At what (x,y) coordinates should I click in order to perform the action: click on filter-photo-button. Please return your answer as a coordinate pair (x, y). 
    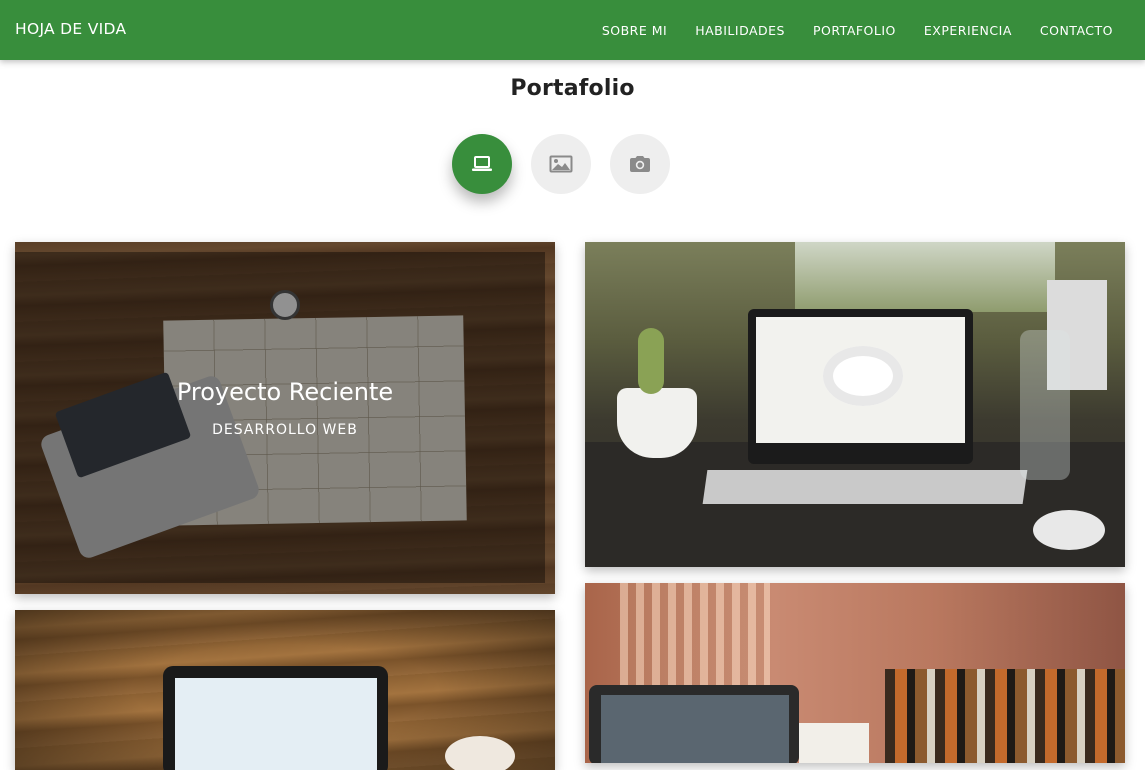
    Looking at the image, I should click on (640, 164).